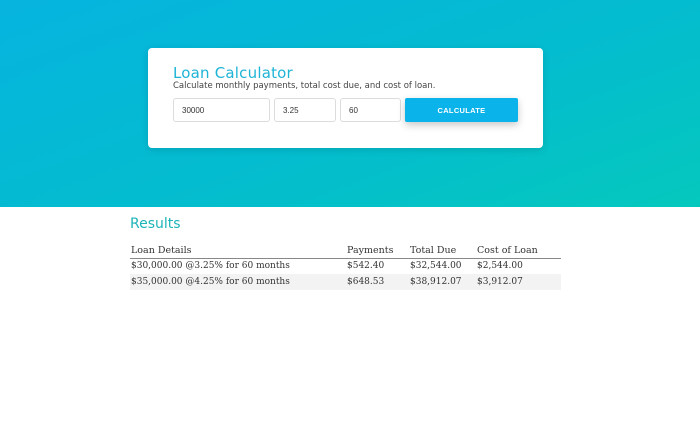  What do you see at coordinates (377, 251) in the screenshot?
I see `column-header-payments: Payments` at bounding box center [377, 251].